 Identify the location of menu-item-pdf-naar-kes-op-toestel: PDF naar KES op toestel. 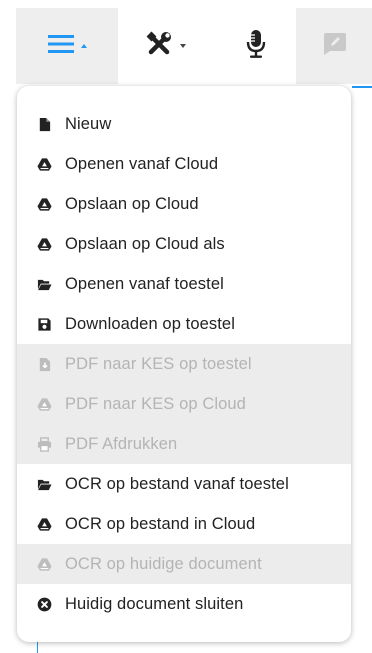
(184, 364).